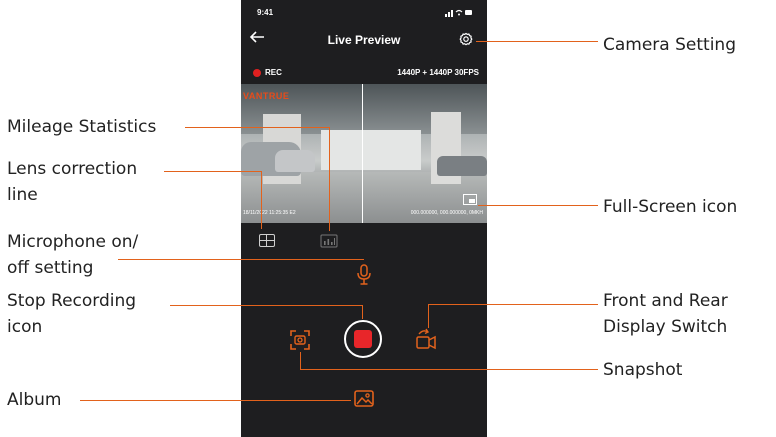 The width and height of the screenshot is (776, 437). I want to click on stop-recording-button, so click(363, 339).